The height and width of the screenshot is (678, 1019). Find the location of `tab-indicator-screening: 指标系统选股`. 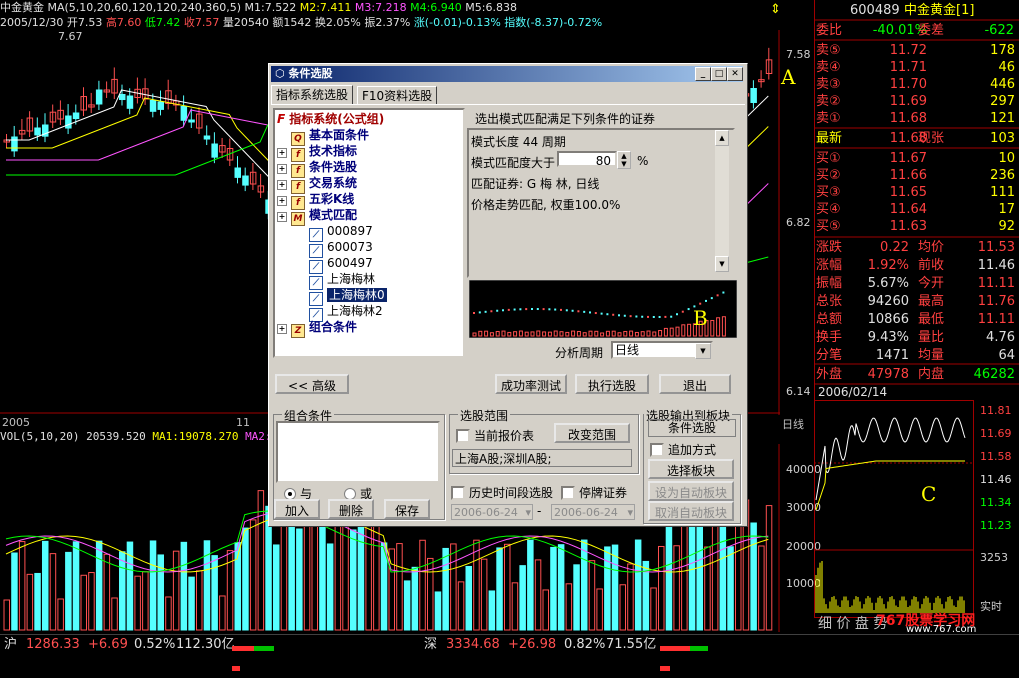

tab-indicator-screening: 指标系统选股 is located at coordinates (312, 95).